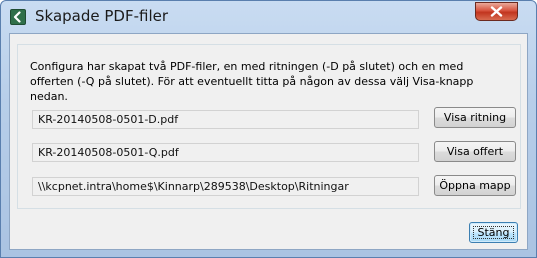 This screenshot has width=537, height=258. What do you see at coordinates (475, 185) in the screenshot?
I see `open-folder-button: Öppna mapp` at bounding box center [475, 185].